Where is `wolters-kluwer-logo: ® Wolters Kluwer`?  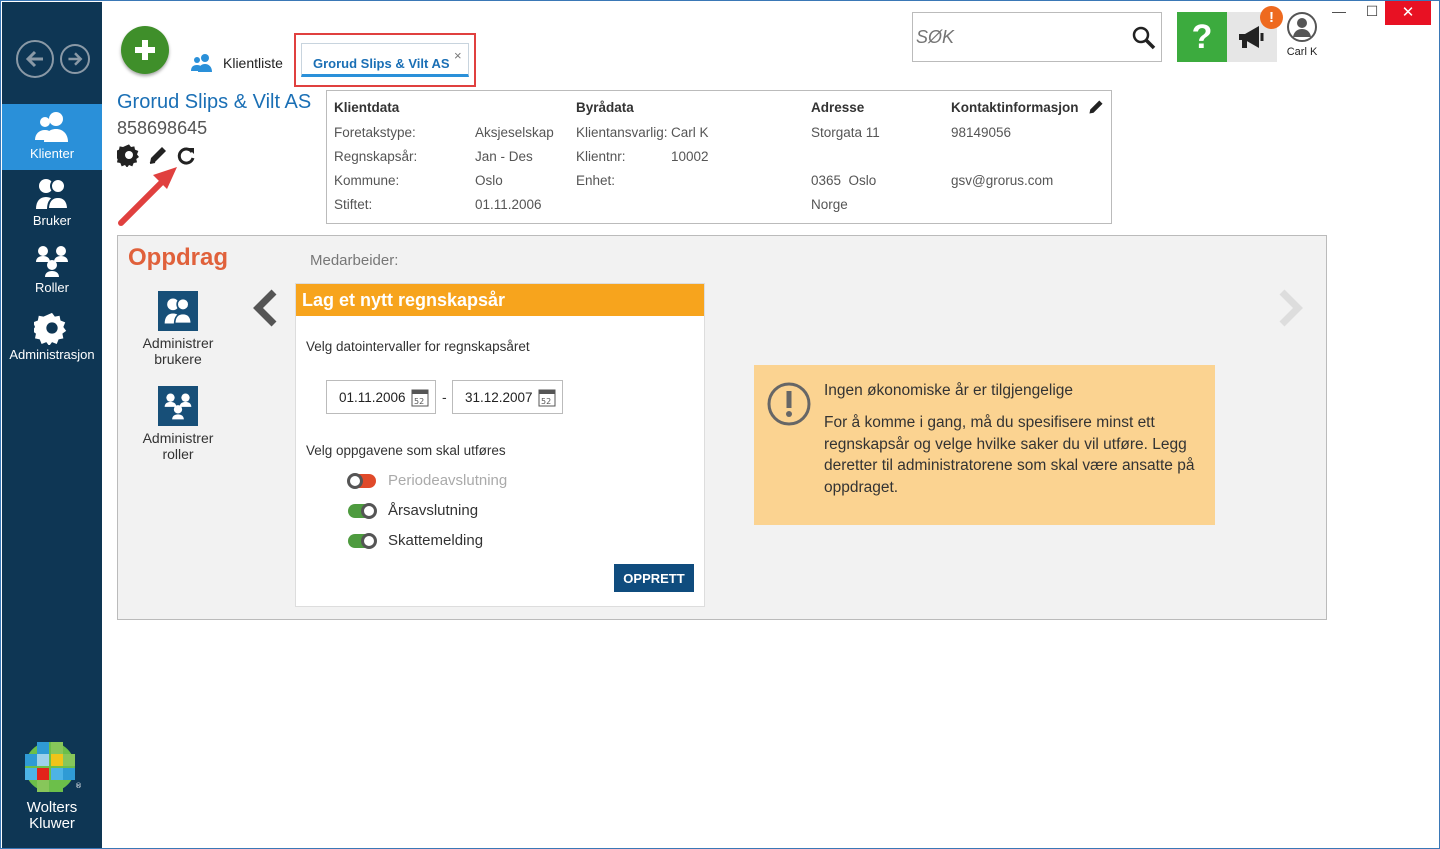 wolters-kluwer-logo: ® Wolters Kluwer is located at coordinates (52, 786).